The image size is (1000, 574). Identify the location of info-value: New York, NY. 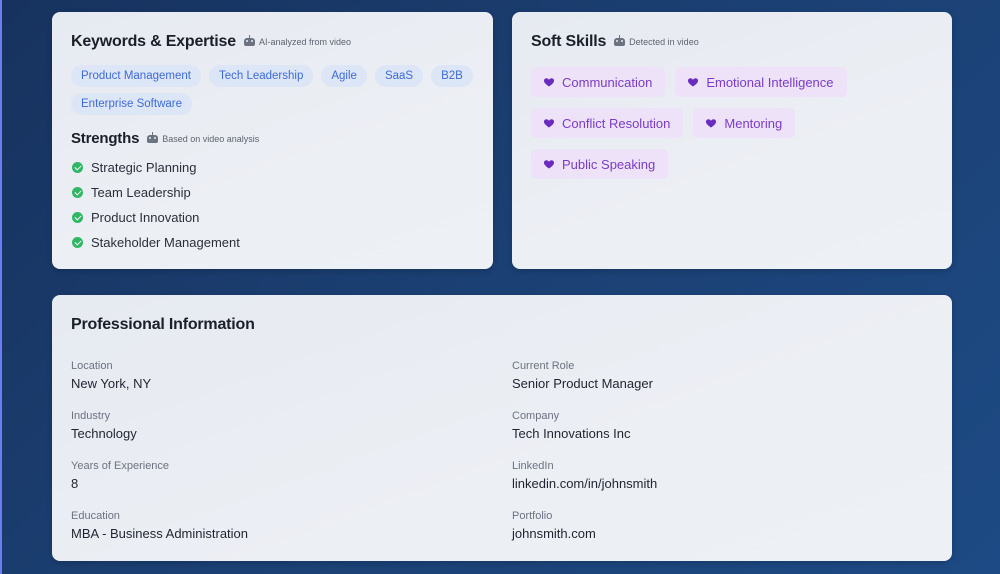
(111, 383).